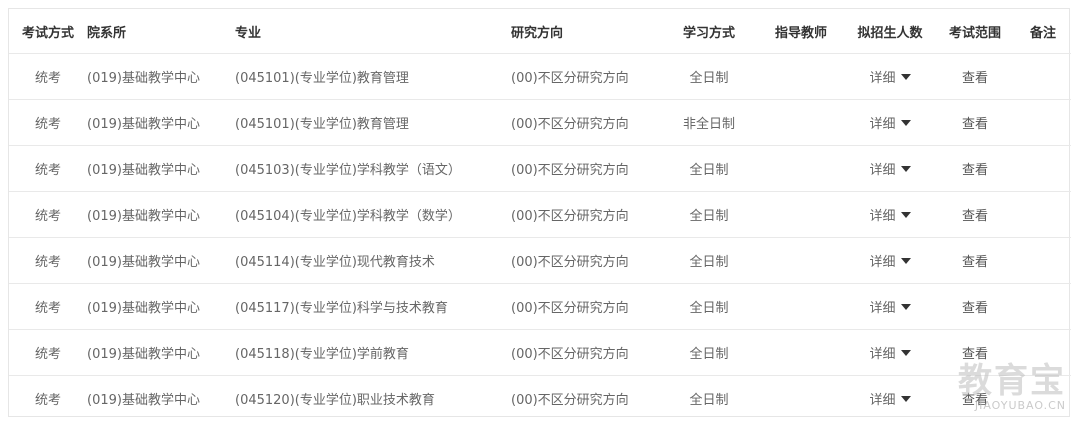 Image resolution: width=1080 pixels, height=426 pixels. Describe the element at coordinates (373, 260) in the screenshot. I see `cell-major: (045114)(专业学位)现代教育技术` at that location.